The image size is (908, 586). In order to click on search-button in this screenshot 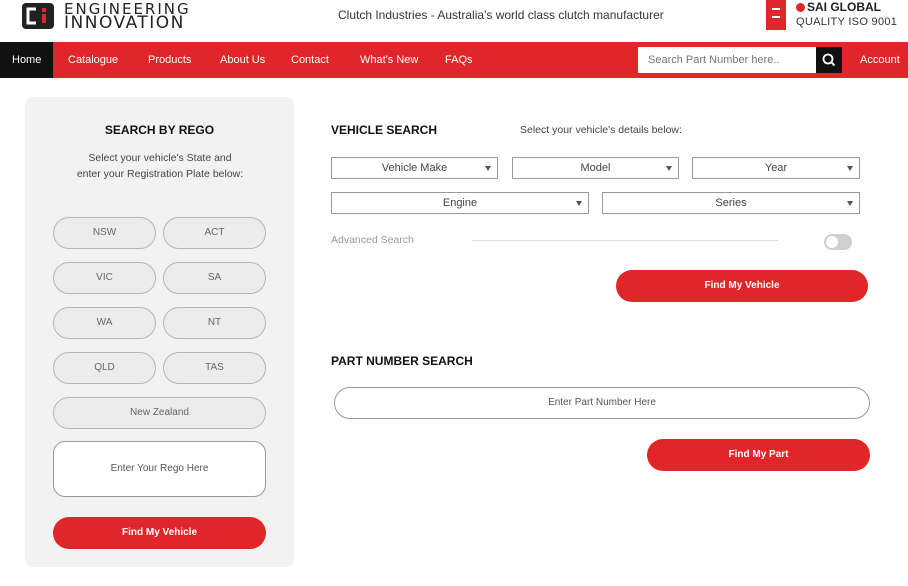, I will do `click(829, 60)`.